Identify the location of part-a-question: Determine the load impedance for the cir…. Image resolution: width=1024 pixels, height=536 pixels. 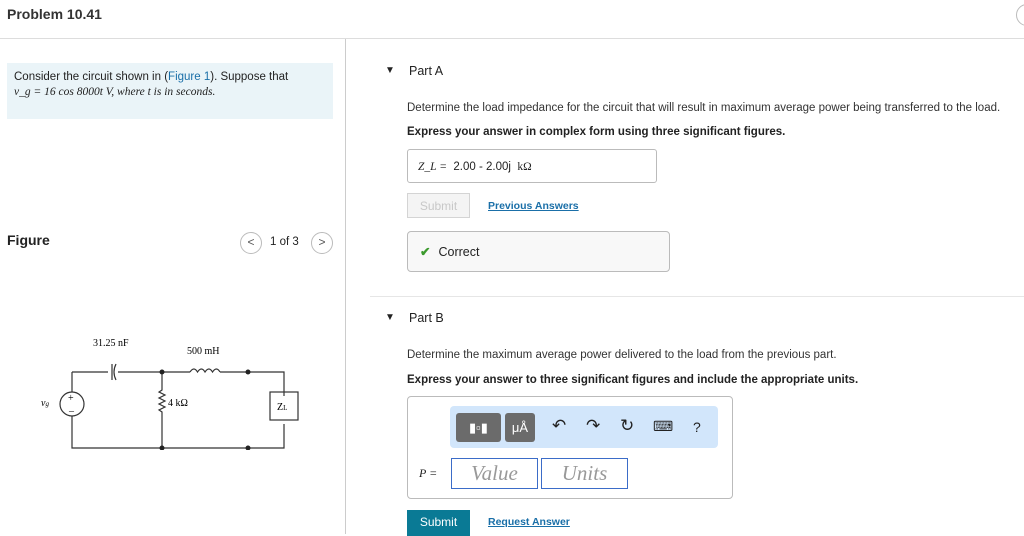
(704, 108).